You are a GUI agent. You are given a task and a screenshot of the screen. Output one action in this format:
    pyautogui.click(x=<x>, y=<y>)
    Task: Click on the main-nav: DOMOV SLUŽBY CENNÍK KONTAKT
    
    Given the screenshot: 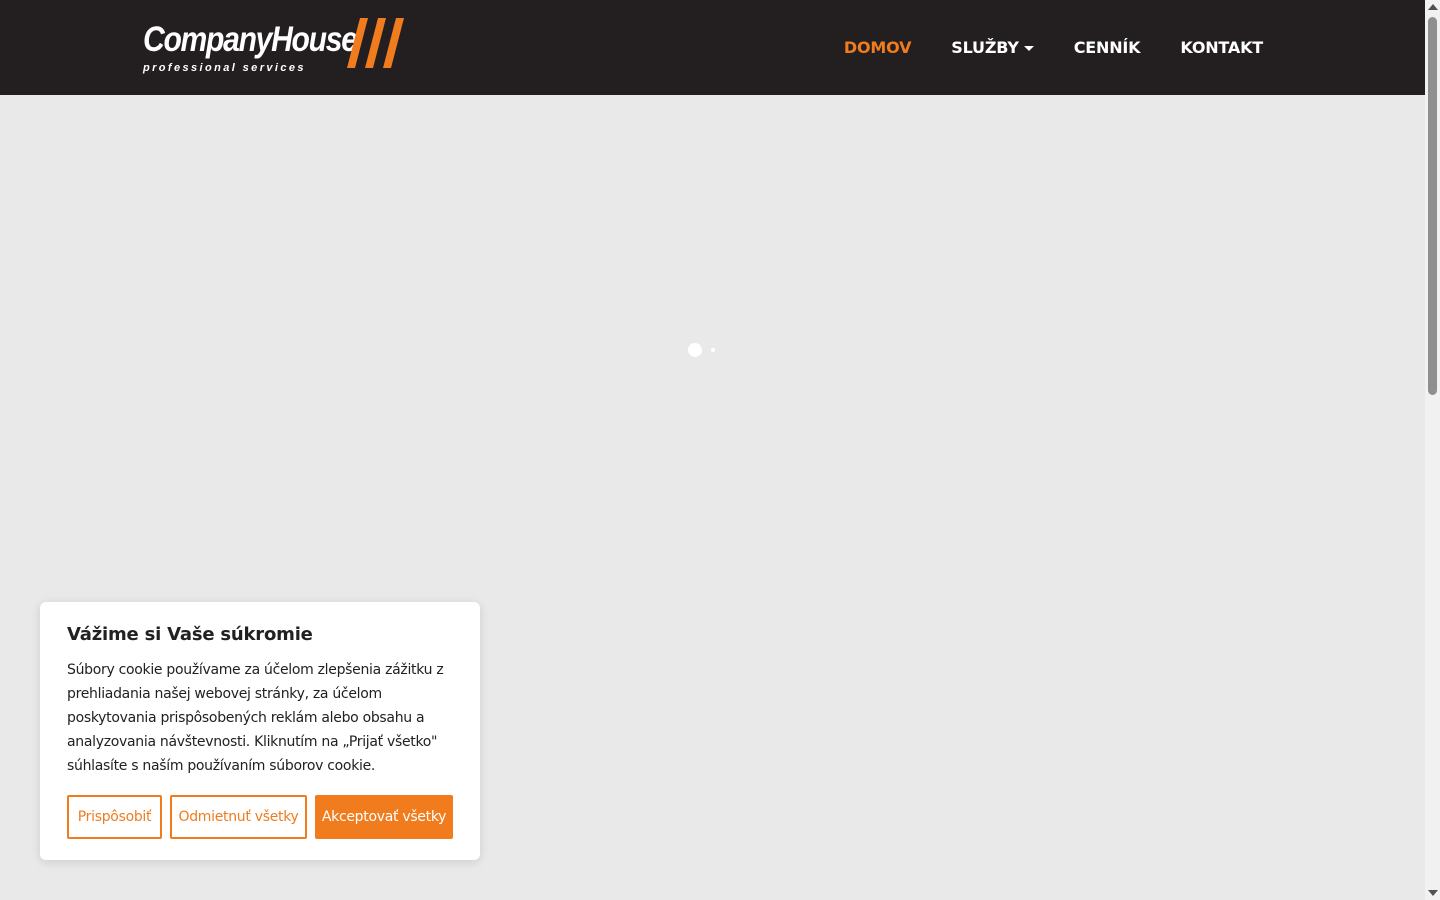 What is the action you would take?
    pyautogui.click(x=1033, y=47)
    